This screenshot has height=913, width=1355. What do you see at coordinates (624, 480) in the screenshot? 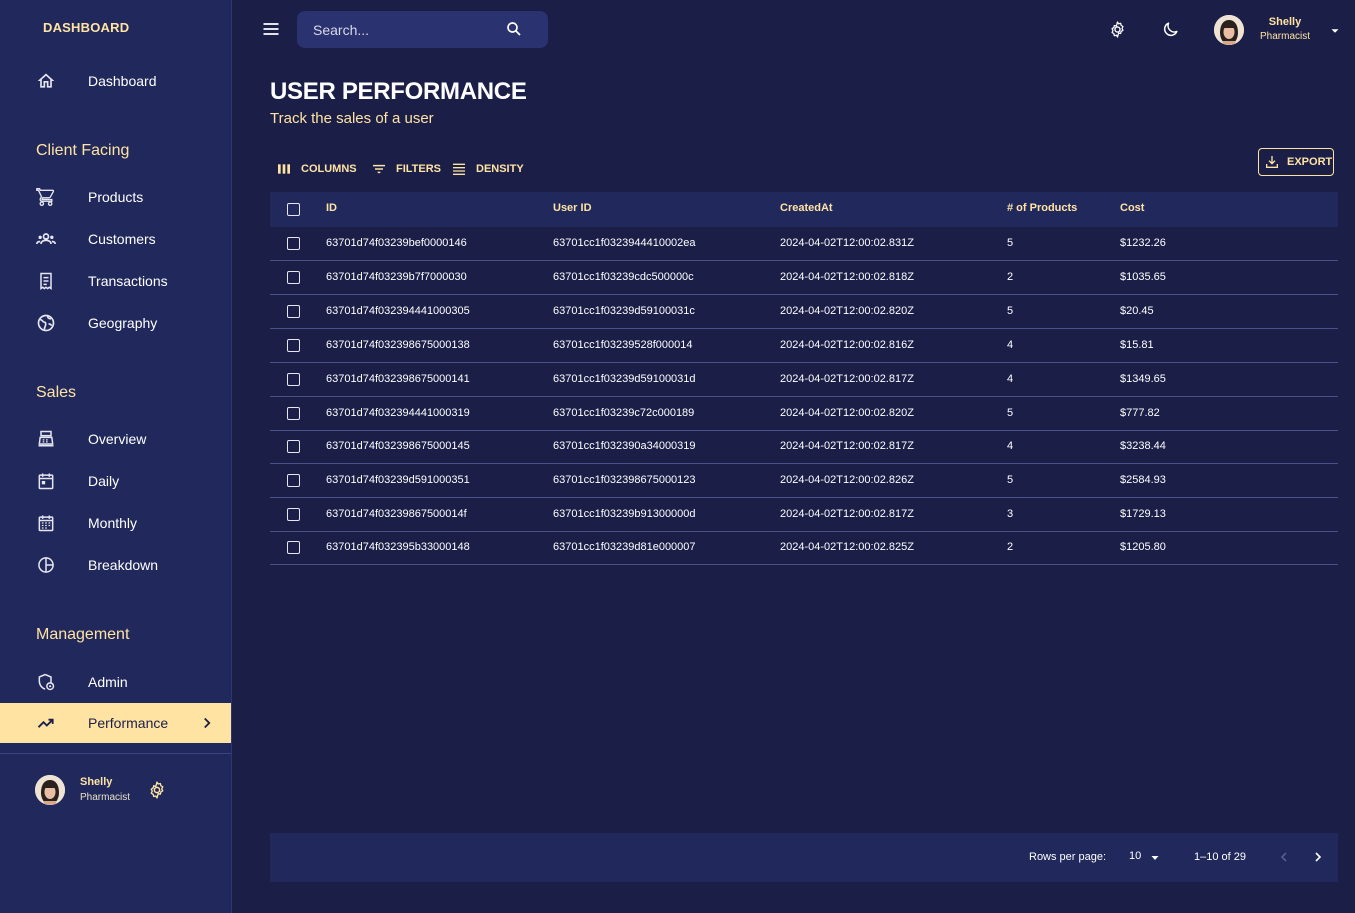
I see `cell-user-id: 63701cc1f032398675000123` at bounding box center [624, 480].